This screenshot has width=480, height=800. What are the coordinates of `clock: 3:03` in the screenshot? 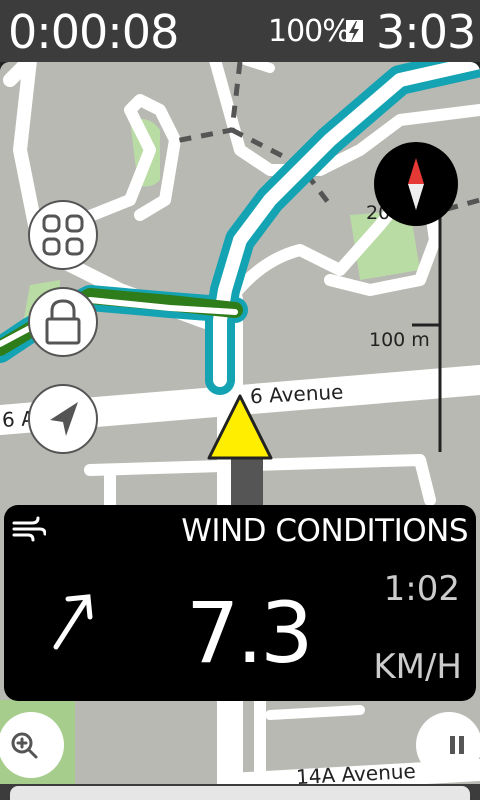 It's located at (426, 32).